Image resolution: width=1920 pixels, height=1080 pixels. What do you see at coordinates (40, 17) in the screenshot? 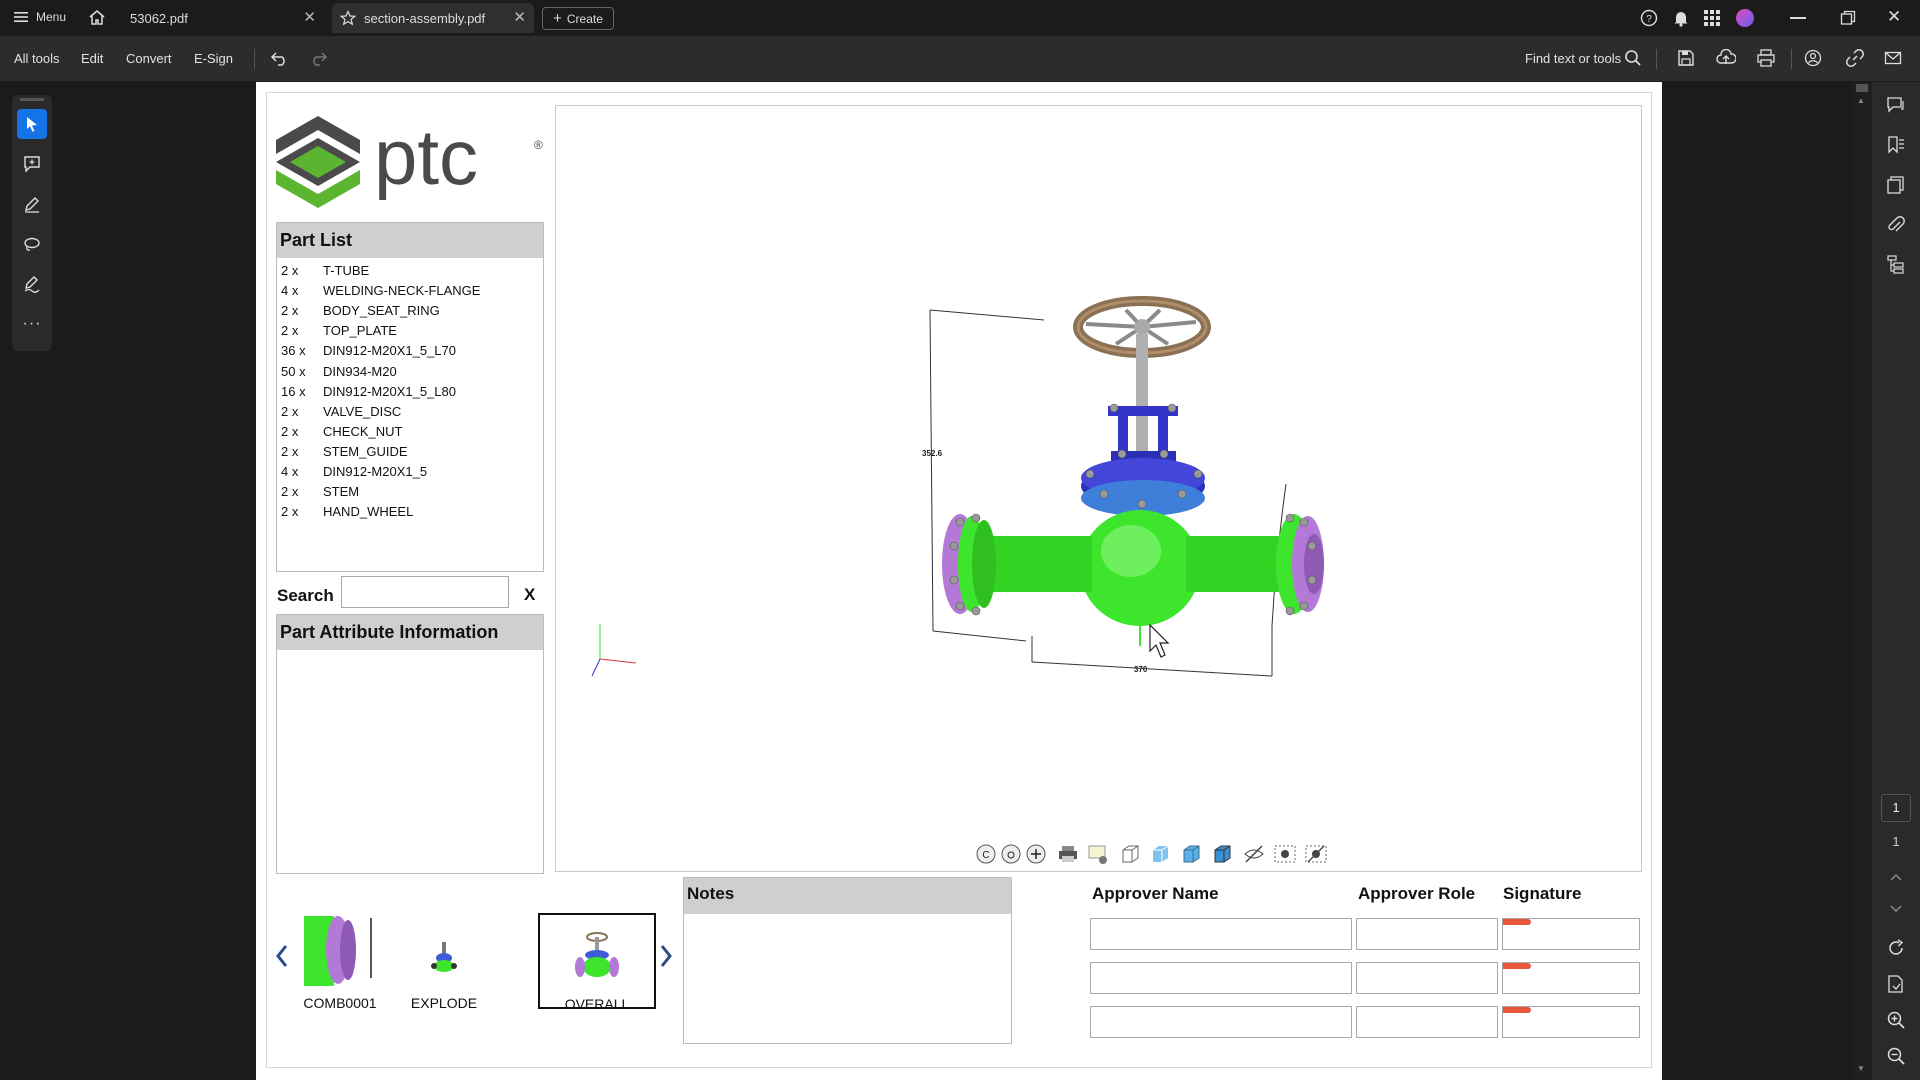
I see `menu-button: Menu` at bounding box center [40, 17].